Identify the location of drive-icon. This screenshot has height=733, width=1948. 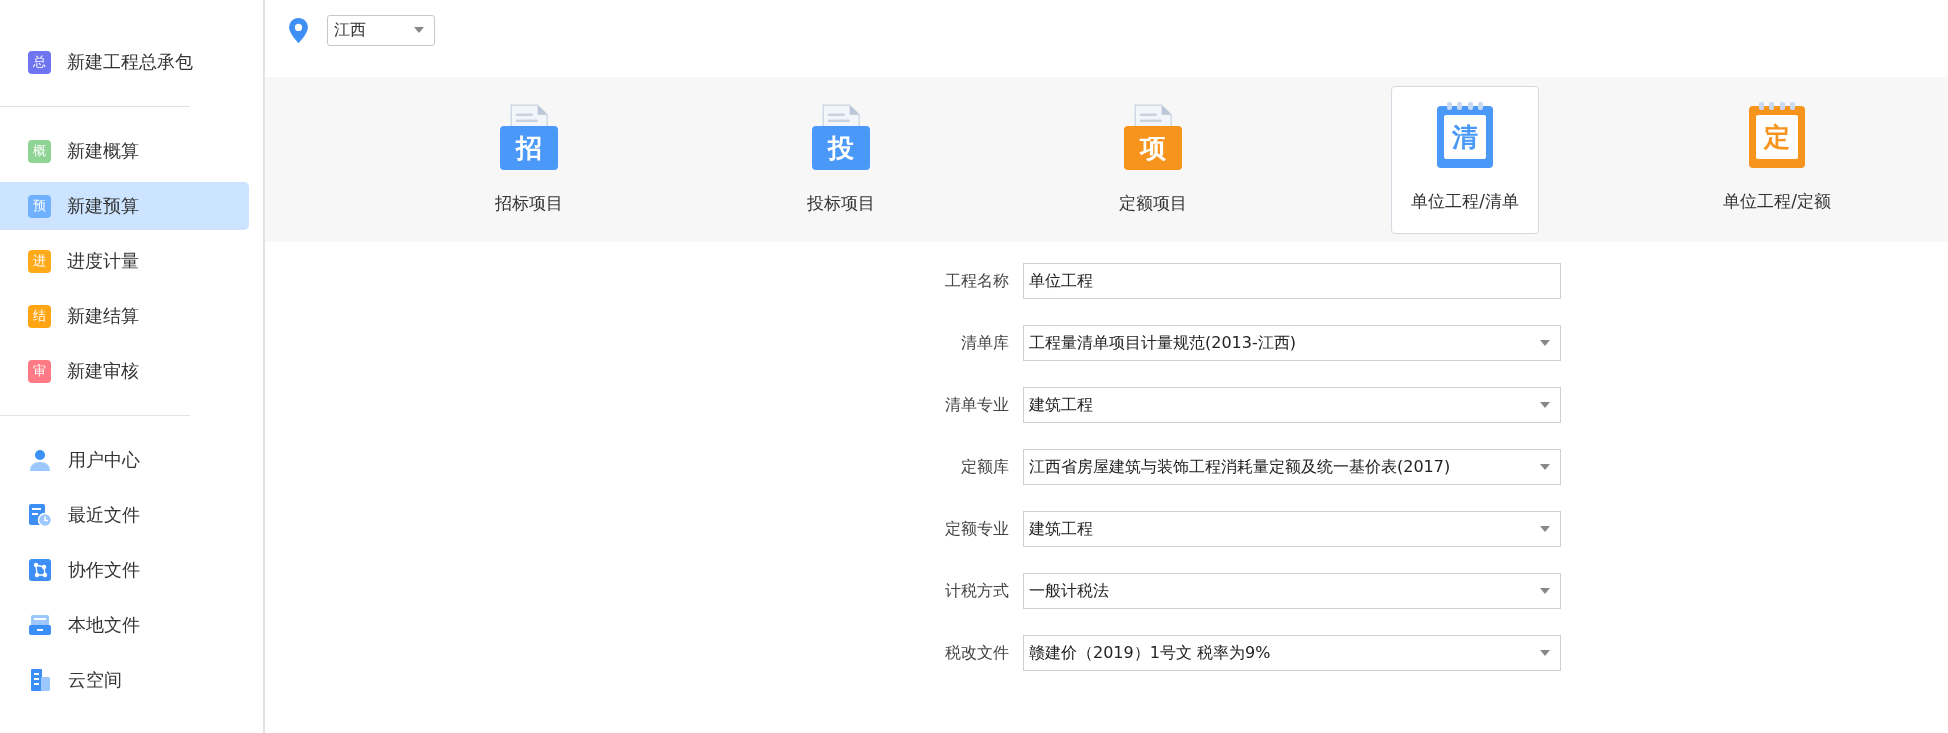
(40, 625).